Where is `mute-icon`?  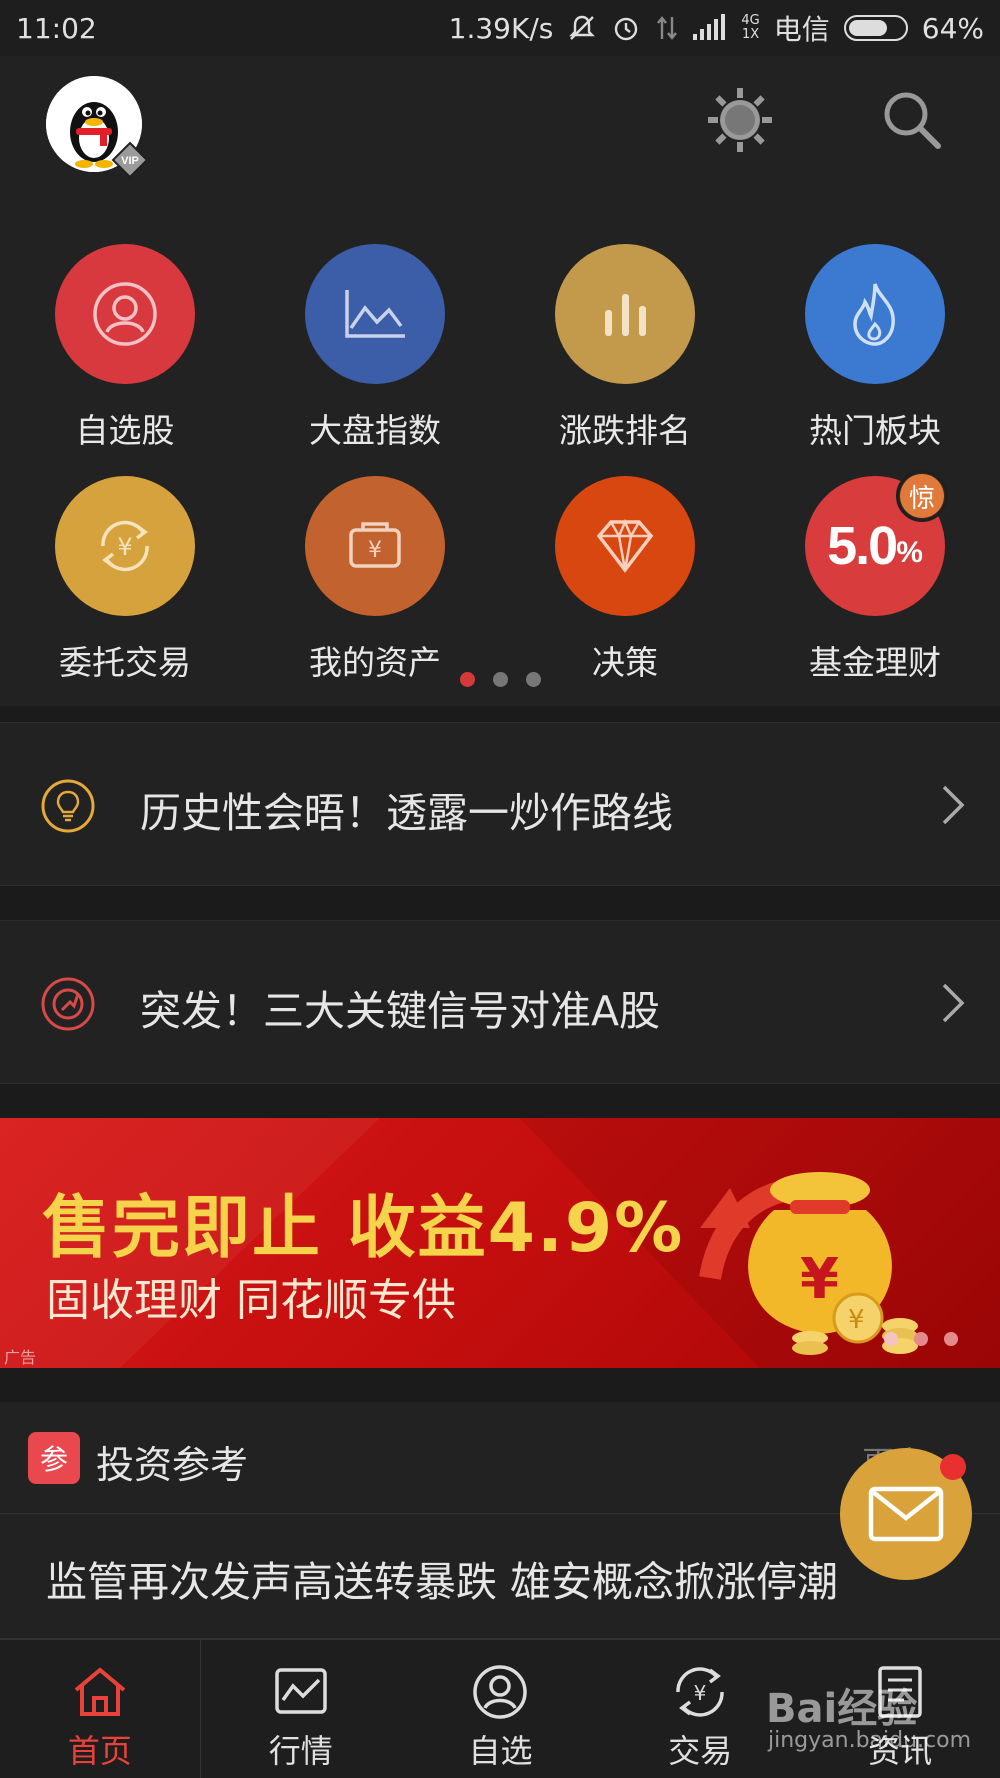
mute-icon is located at coordinates (582, 28).